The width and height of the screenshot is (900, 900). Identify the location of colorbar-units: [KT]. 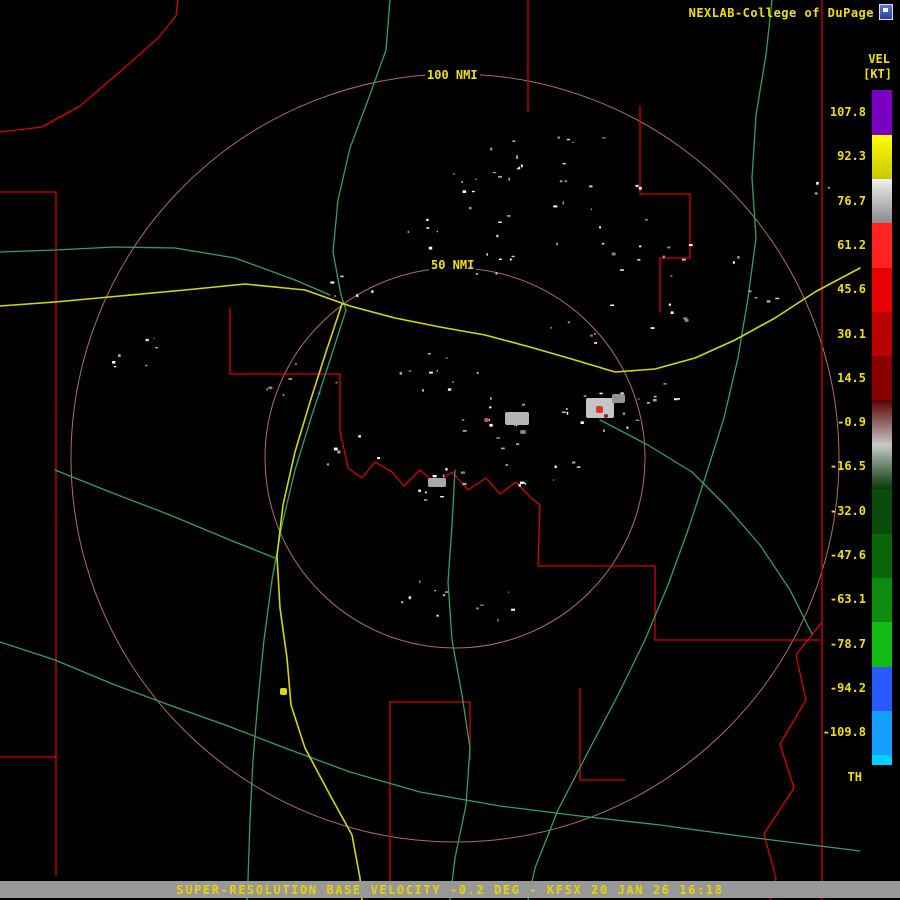
(877, 74).